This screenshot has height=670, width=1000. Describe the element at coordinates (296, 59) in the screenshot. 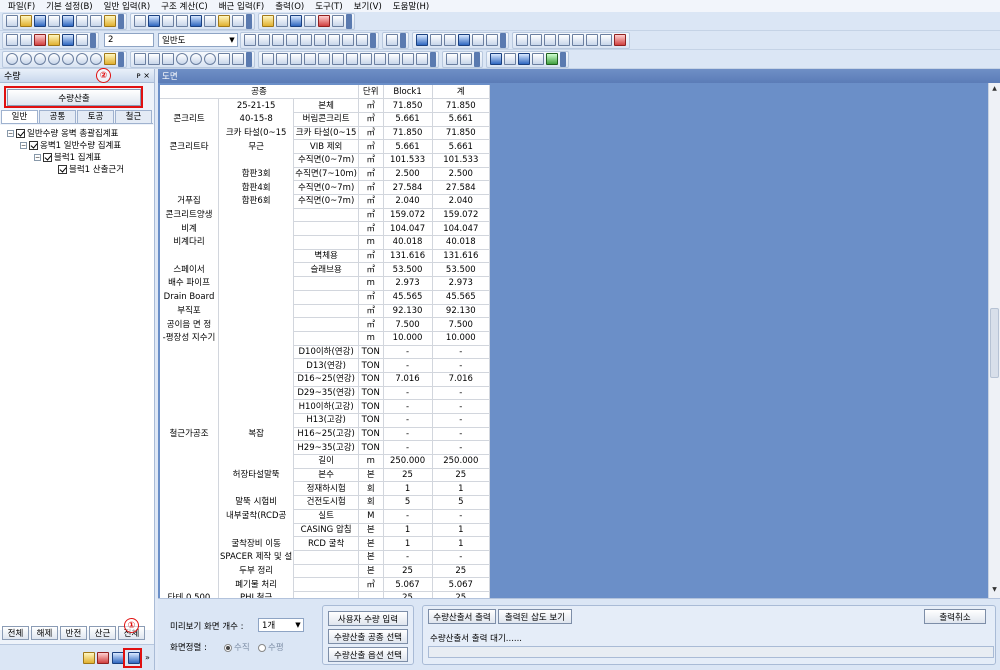

I see `snap-b-icon` at that location.